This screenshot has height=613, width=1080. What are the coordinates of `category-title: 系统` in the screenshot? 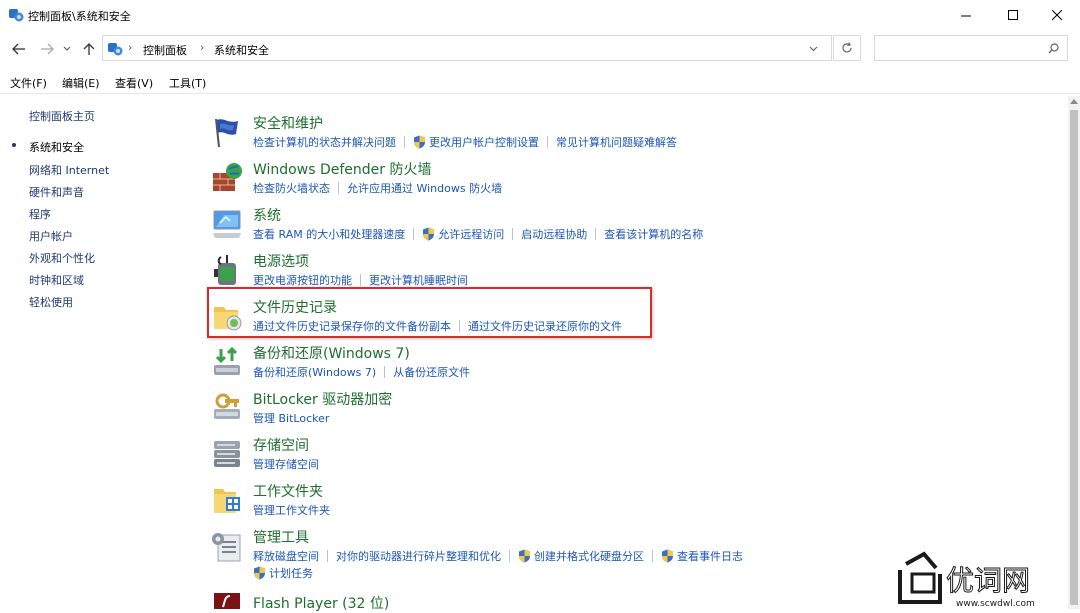 It's located at (267, 215).